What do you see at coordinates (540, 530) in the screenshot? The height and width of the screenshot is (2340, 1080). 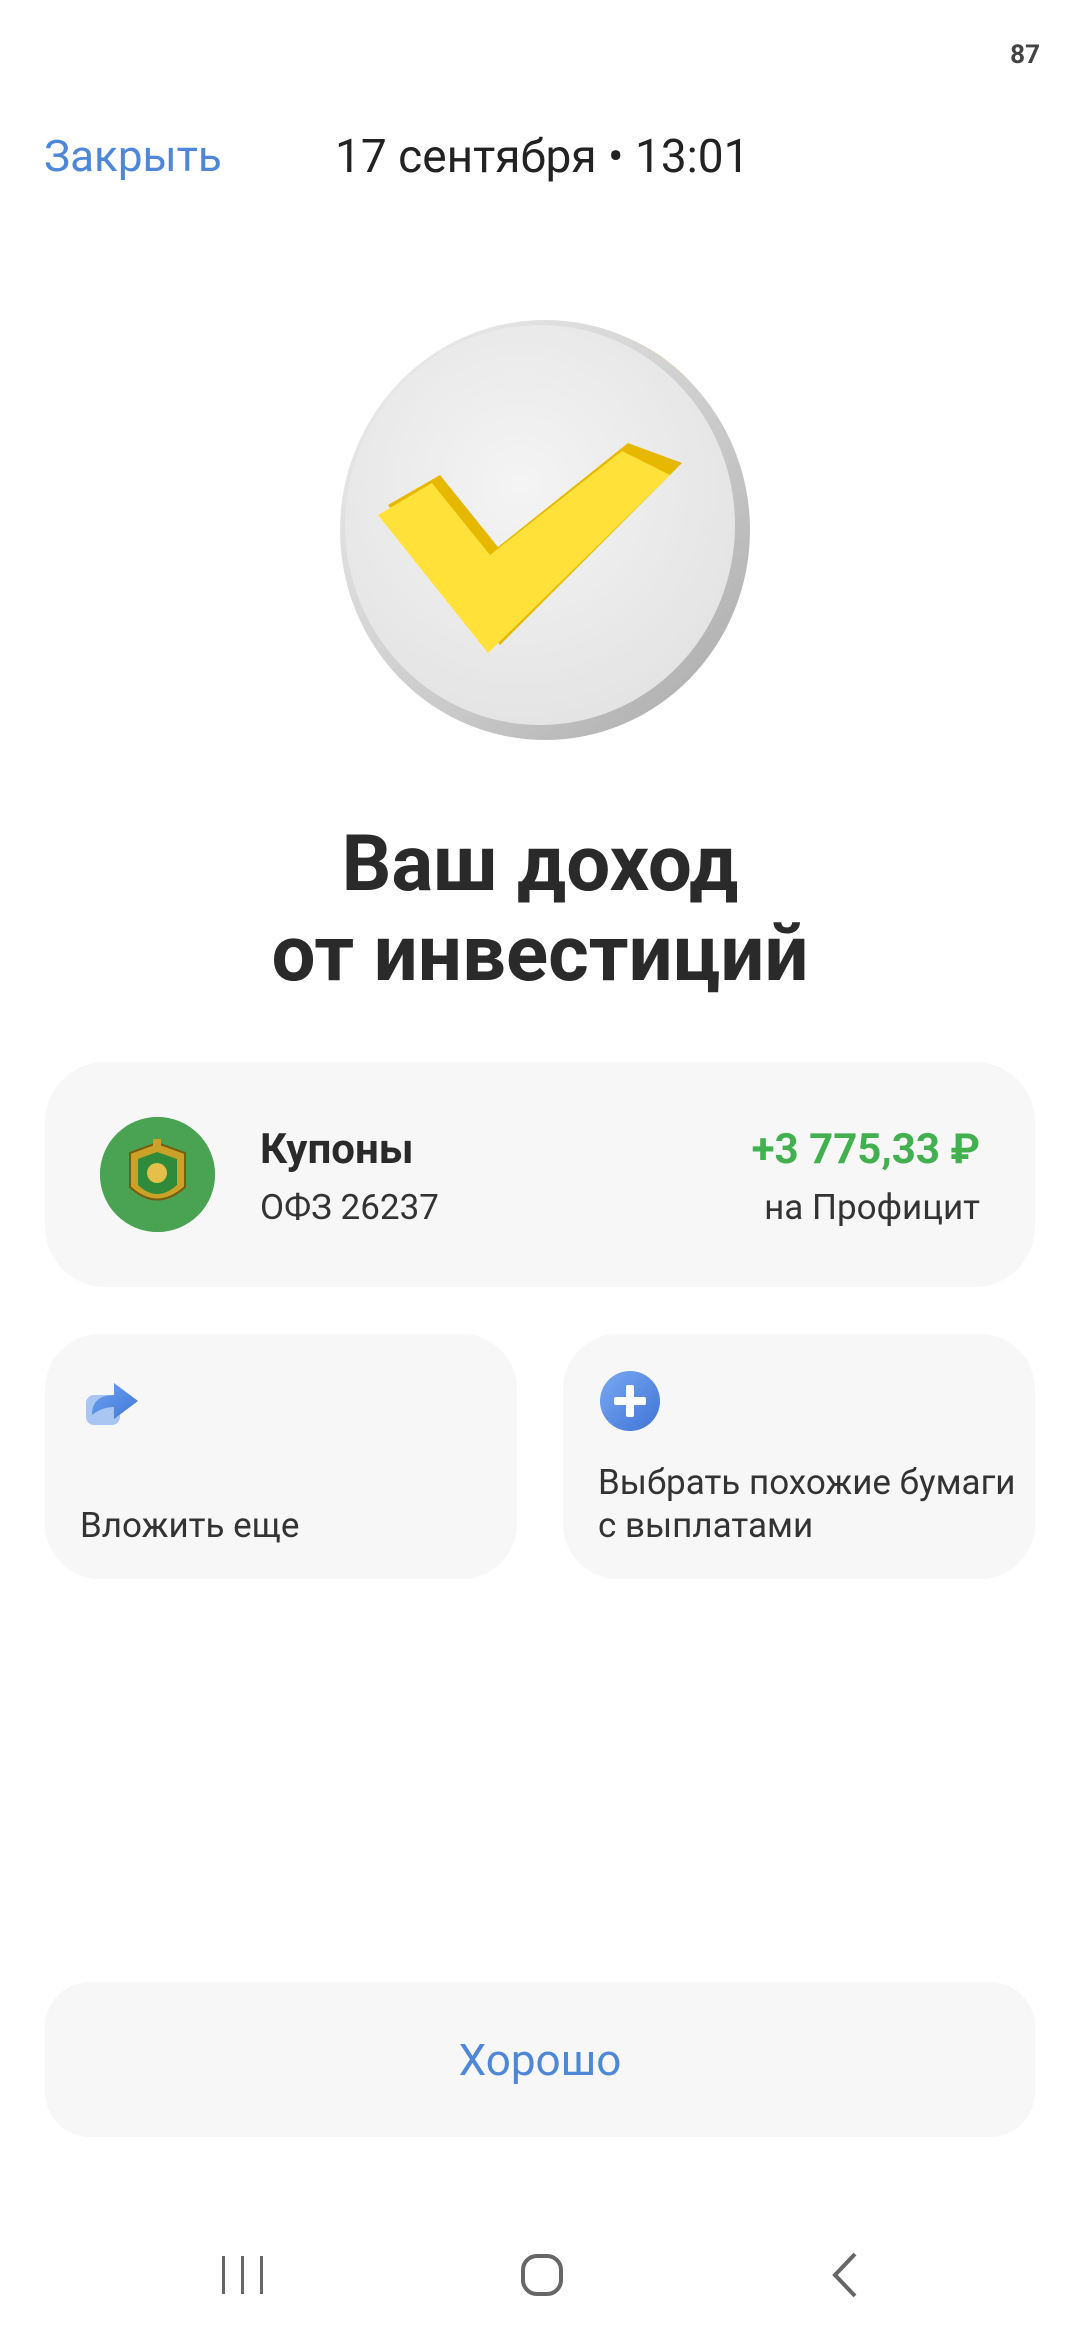 I see `checkmark-coin-icon` at bounding box center [540, 530].